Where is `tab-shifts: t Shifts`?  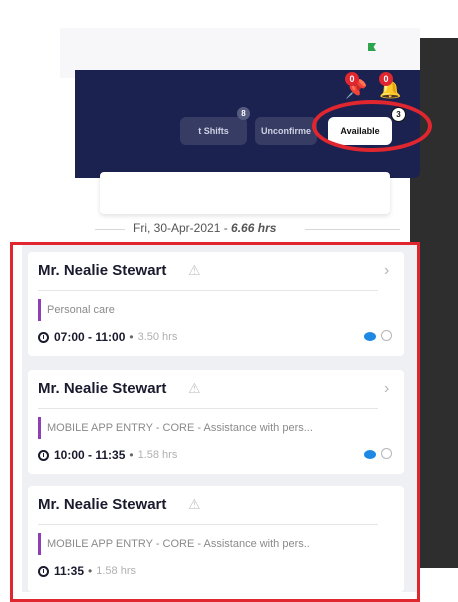
tab-shifts: t Shifts is located at coordinates (213, 131).